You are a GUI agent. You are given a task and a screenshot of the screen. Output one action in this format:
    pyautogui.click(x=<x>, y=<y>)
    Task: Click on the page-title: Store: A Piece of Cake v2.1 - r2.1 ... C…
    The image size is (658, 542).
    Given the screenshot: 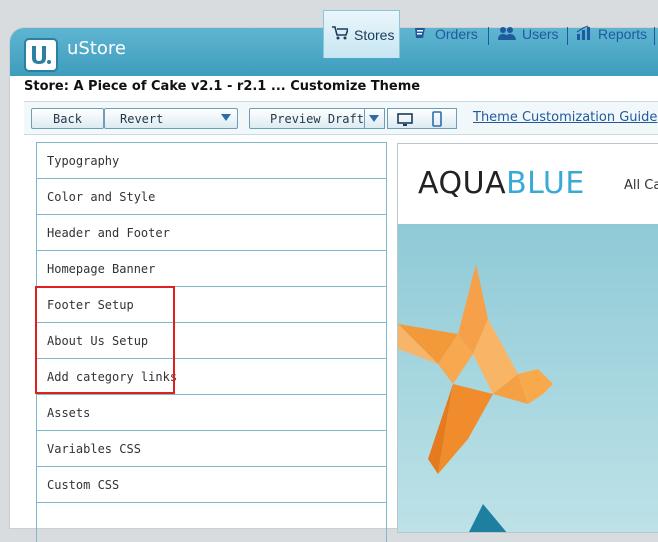 What is the action you would take?
    pyautogui.click(x=222, y=86)
    